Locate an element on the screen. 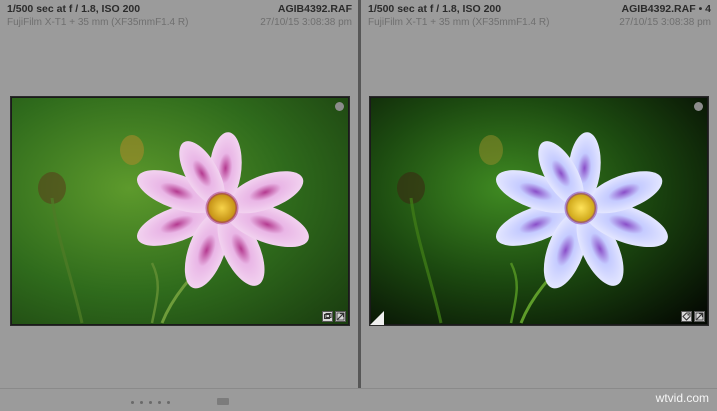 Image resolution: width=717 pixels, height=411 pixels. keyword-badge-icon is located at coordinates (686, 316).